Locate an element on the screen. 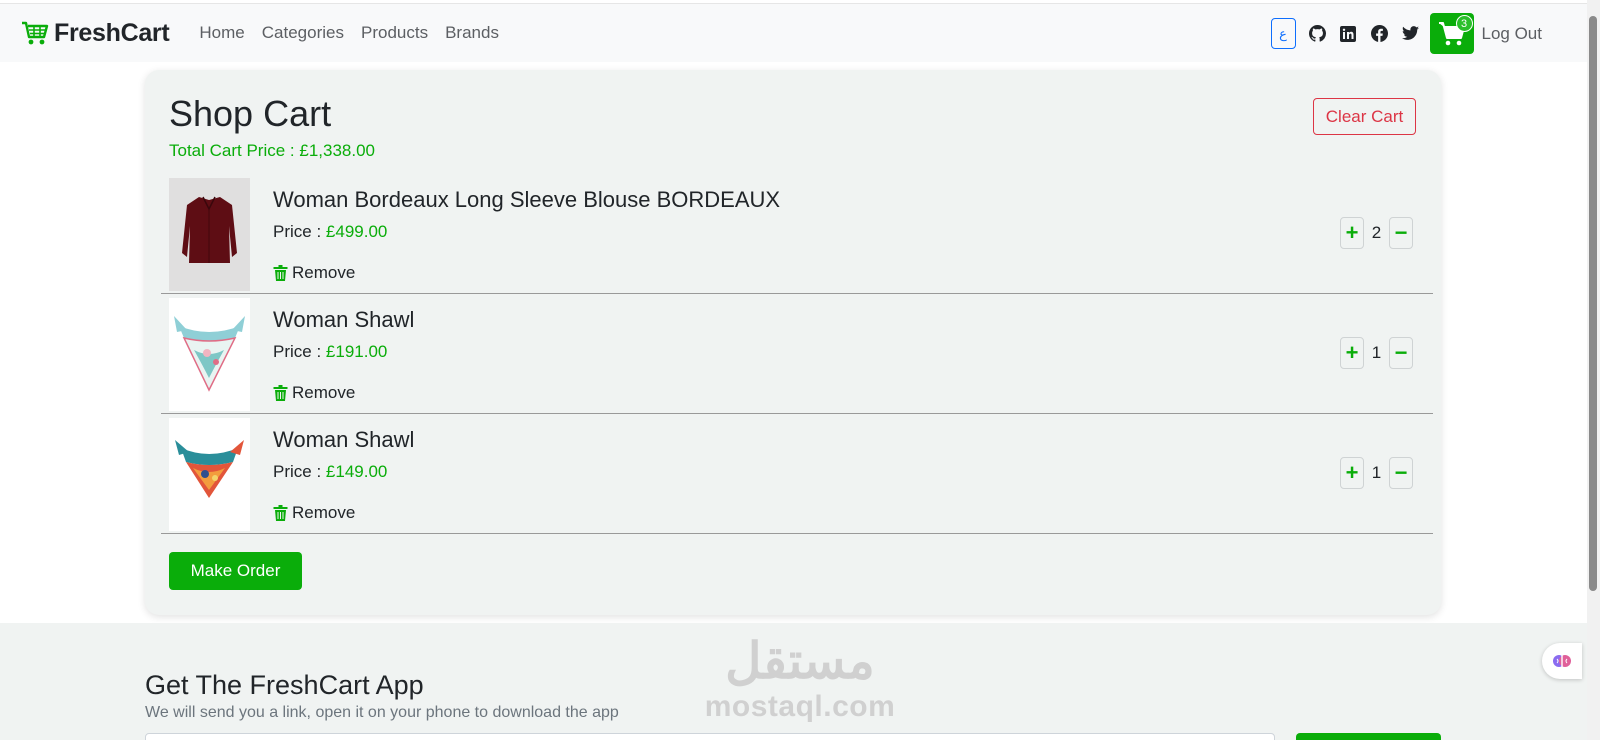  cart-item: Woman Shawl Price : £191.00 Remove + 1 − is located at coordinates (797, 354).